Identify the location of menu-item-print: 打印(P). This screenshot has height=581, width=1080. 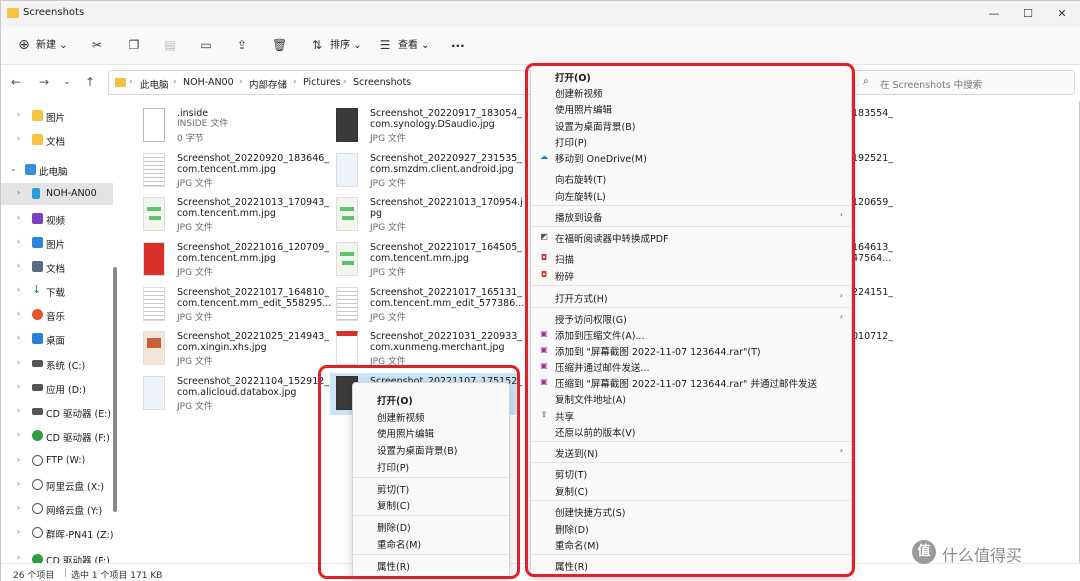
(691, 141).